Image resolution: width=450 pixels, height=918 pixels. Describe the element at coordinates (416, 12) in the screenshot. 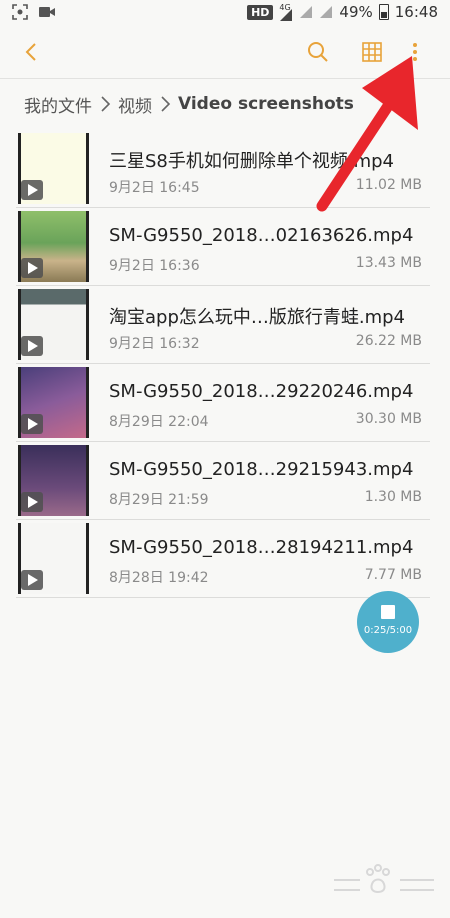

I see `clock: 16:48` at that location.